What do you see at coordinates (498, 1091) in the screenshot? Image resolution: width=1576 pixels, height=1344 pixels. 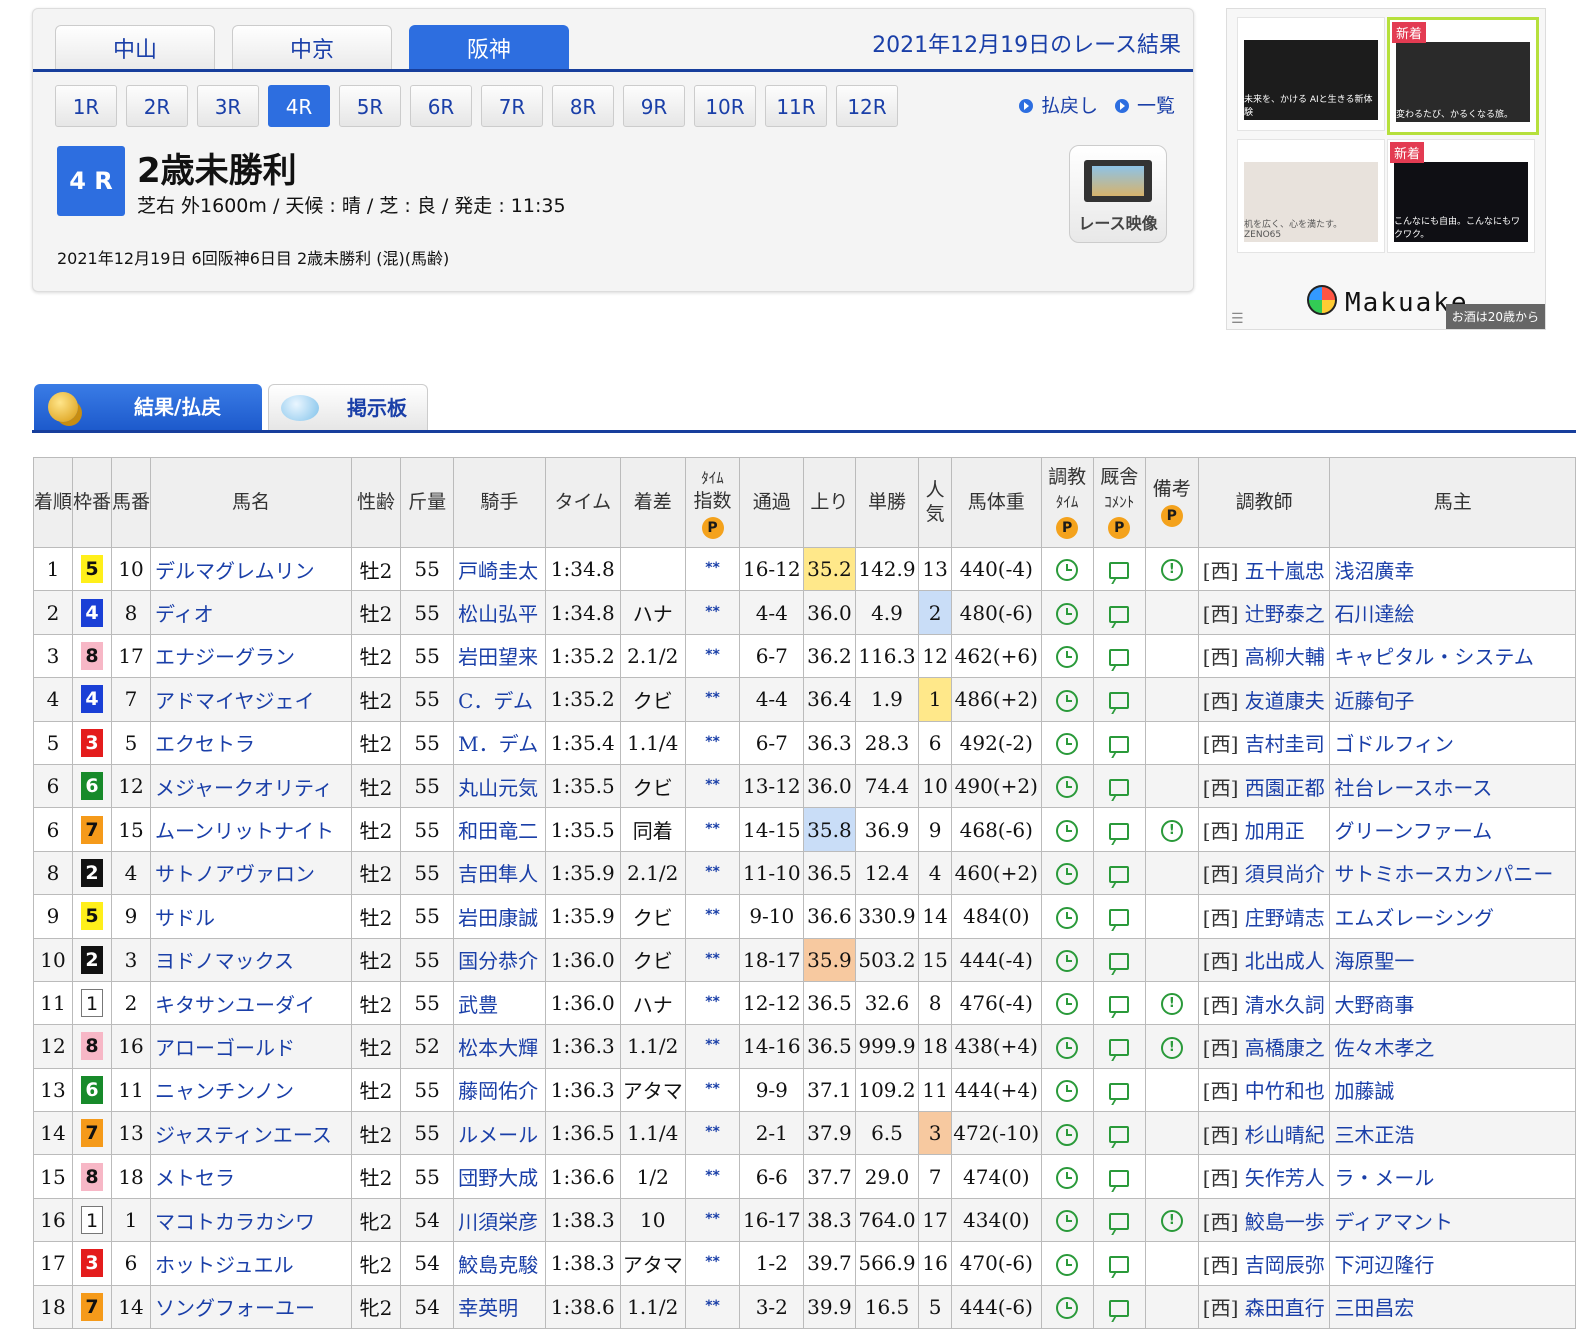 I see `jockey-link: 藤岡佑介` at bounding box center [498, 1091].